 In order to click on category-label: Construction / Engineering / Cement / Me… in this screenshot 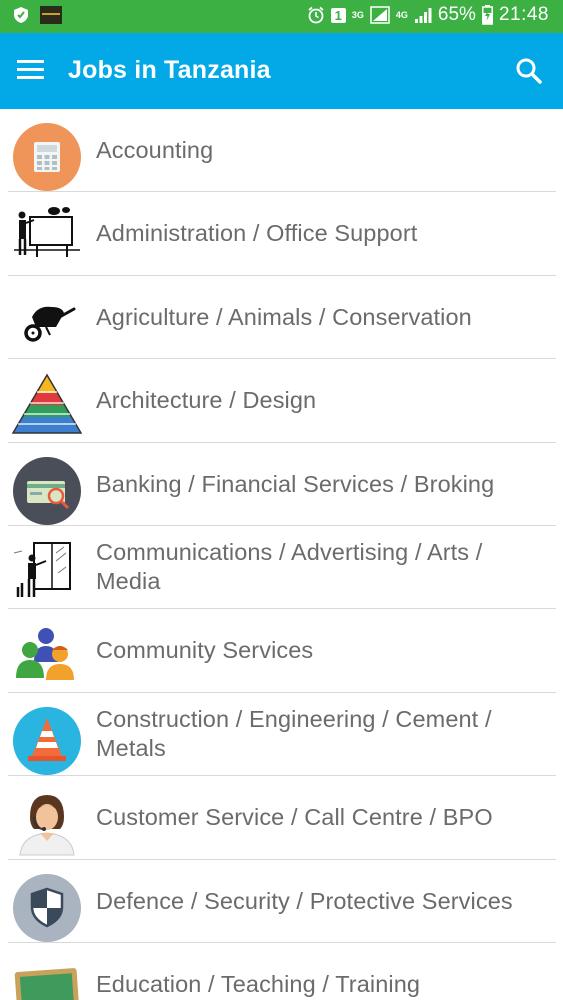, I will do `click(294, 734)`.